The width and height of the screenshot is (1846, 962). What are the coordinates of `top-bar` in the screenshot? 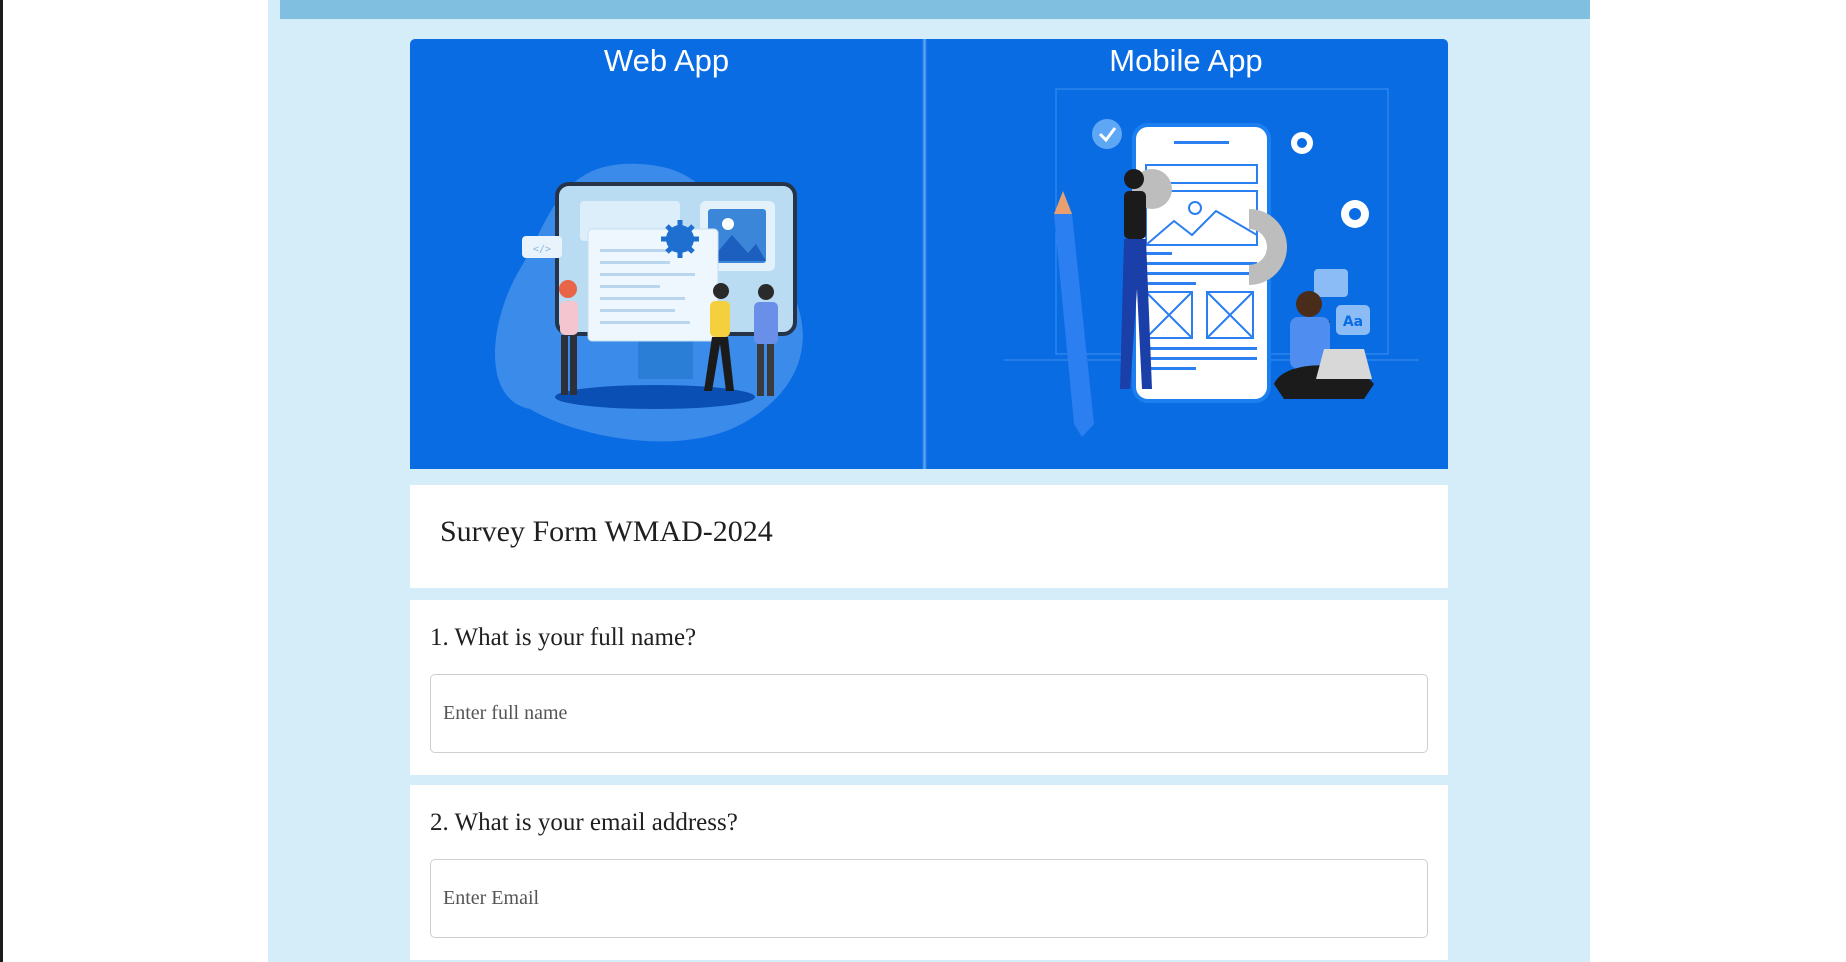 It's located at (935, 9).